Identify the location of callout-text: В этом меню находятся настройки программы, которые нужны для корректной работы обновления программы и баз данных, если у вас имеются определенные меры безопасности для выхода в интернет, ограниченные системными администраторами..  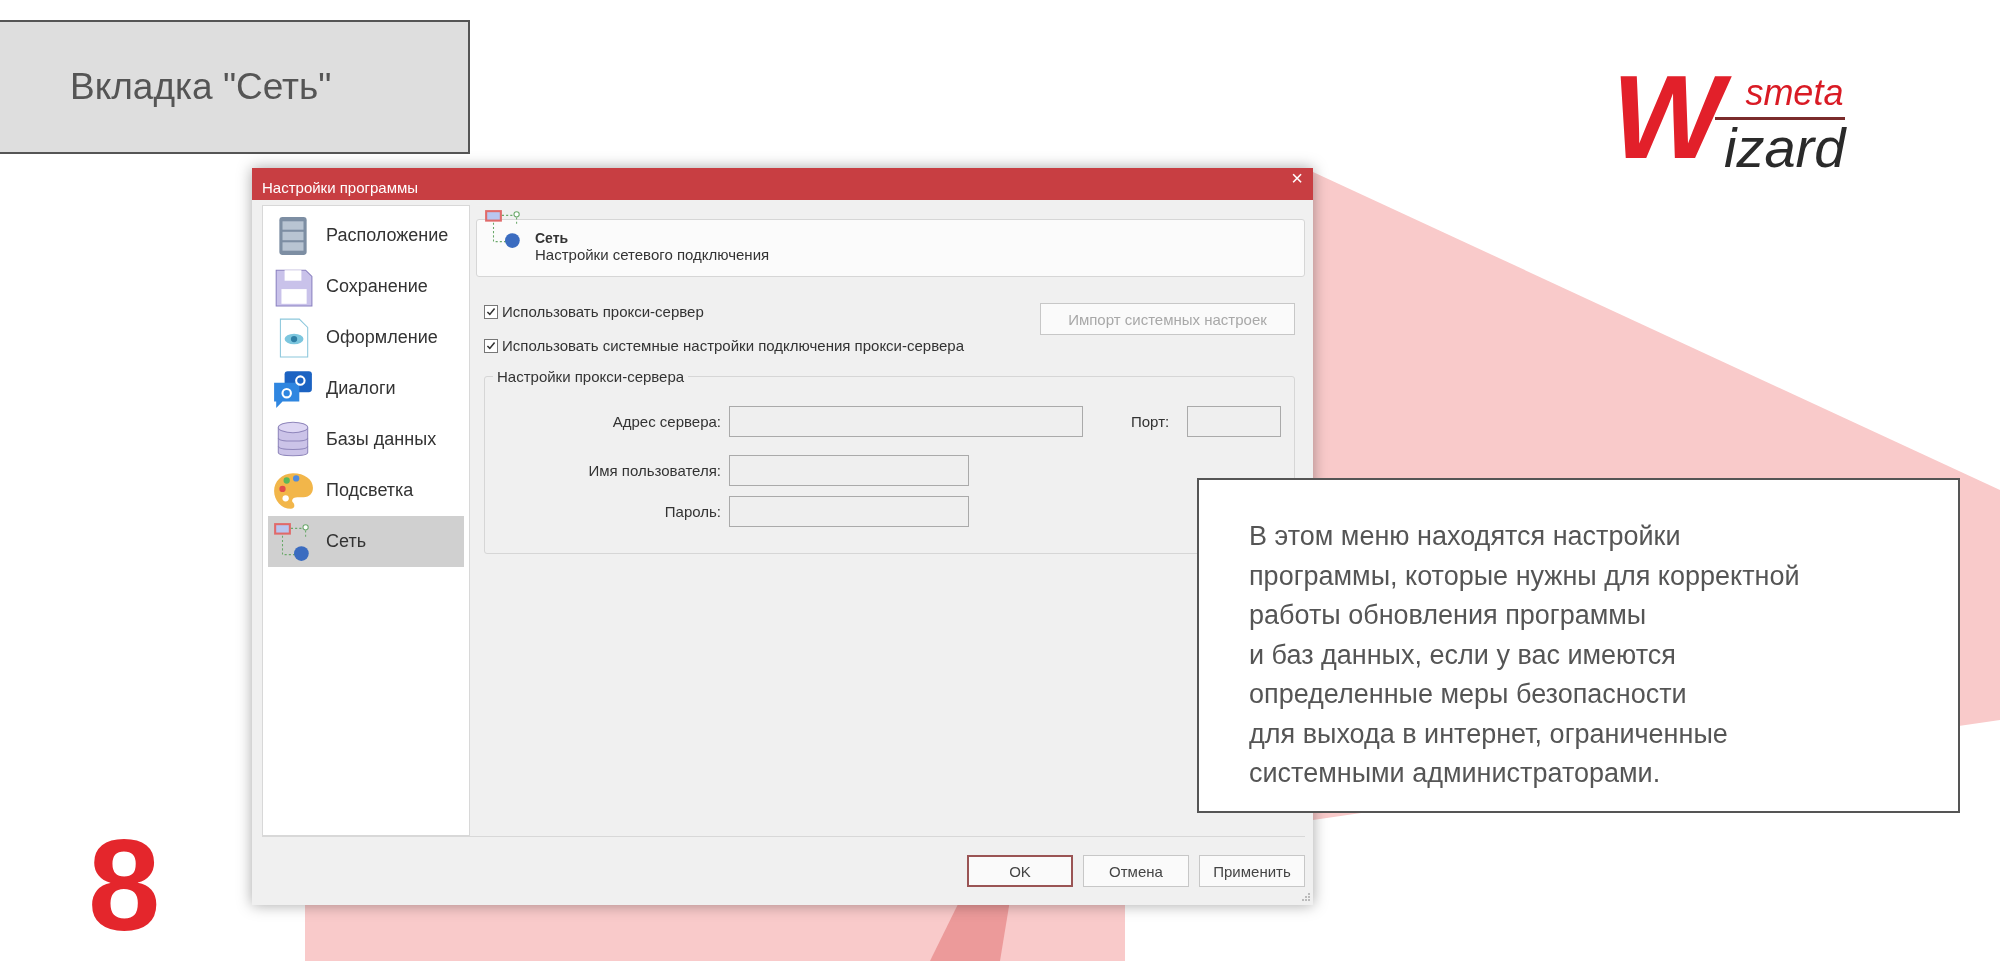
(1578, 645).